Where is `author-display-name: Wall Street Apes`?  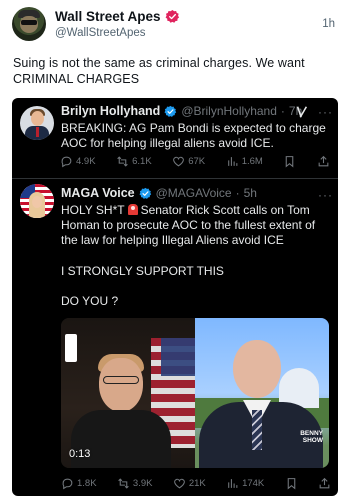 author-display-name: Wall Street Apes is located at coordinates (108, 16).